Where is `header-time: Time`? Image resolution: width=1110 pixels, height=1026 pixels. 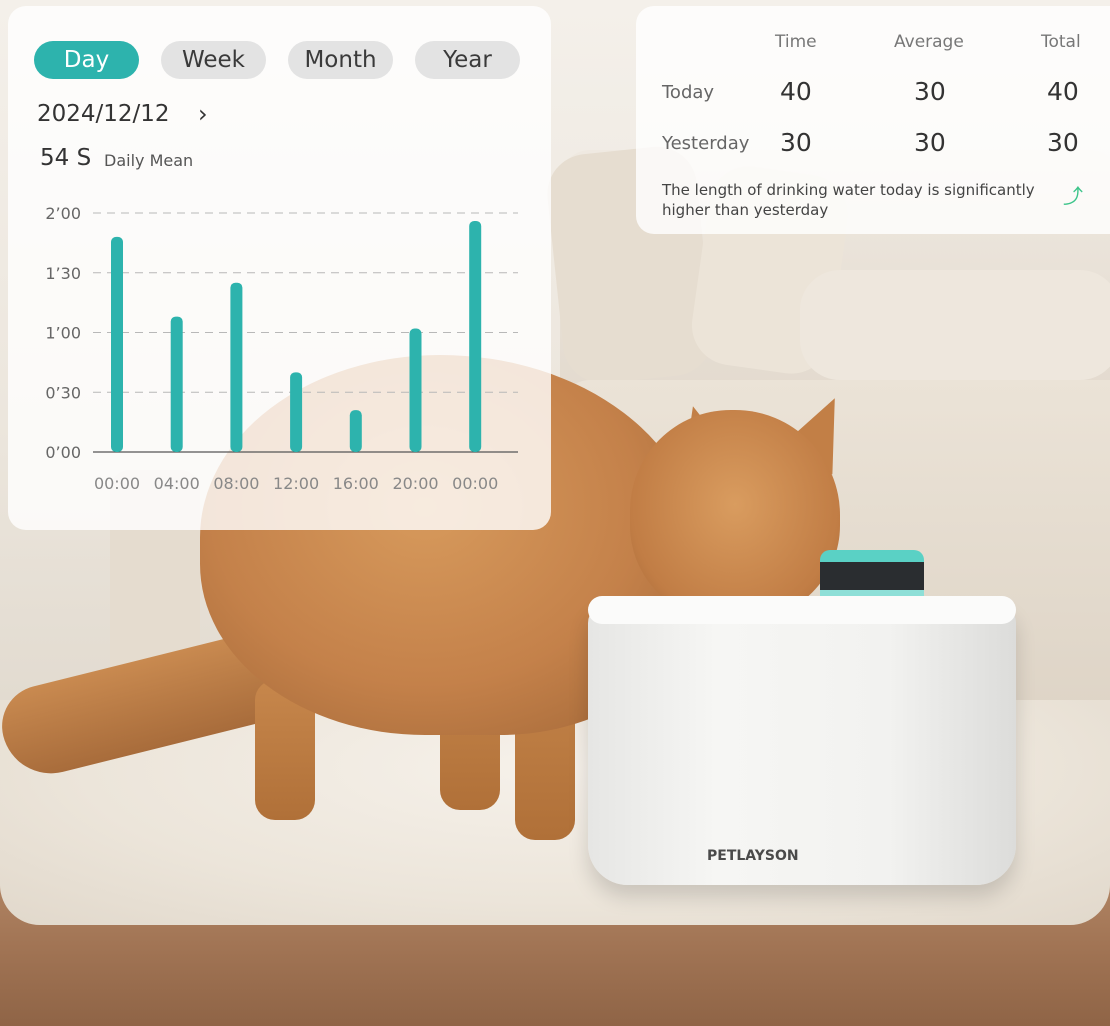 header-time: Time is located at coordinates (796, 42).